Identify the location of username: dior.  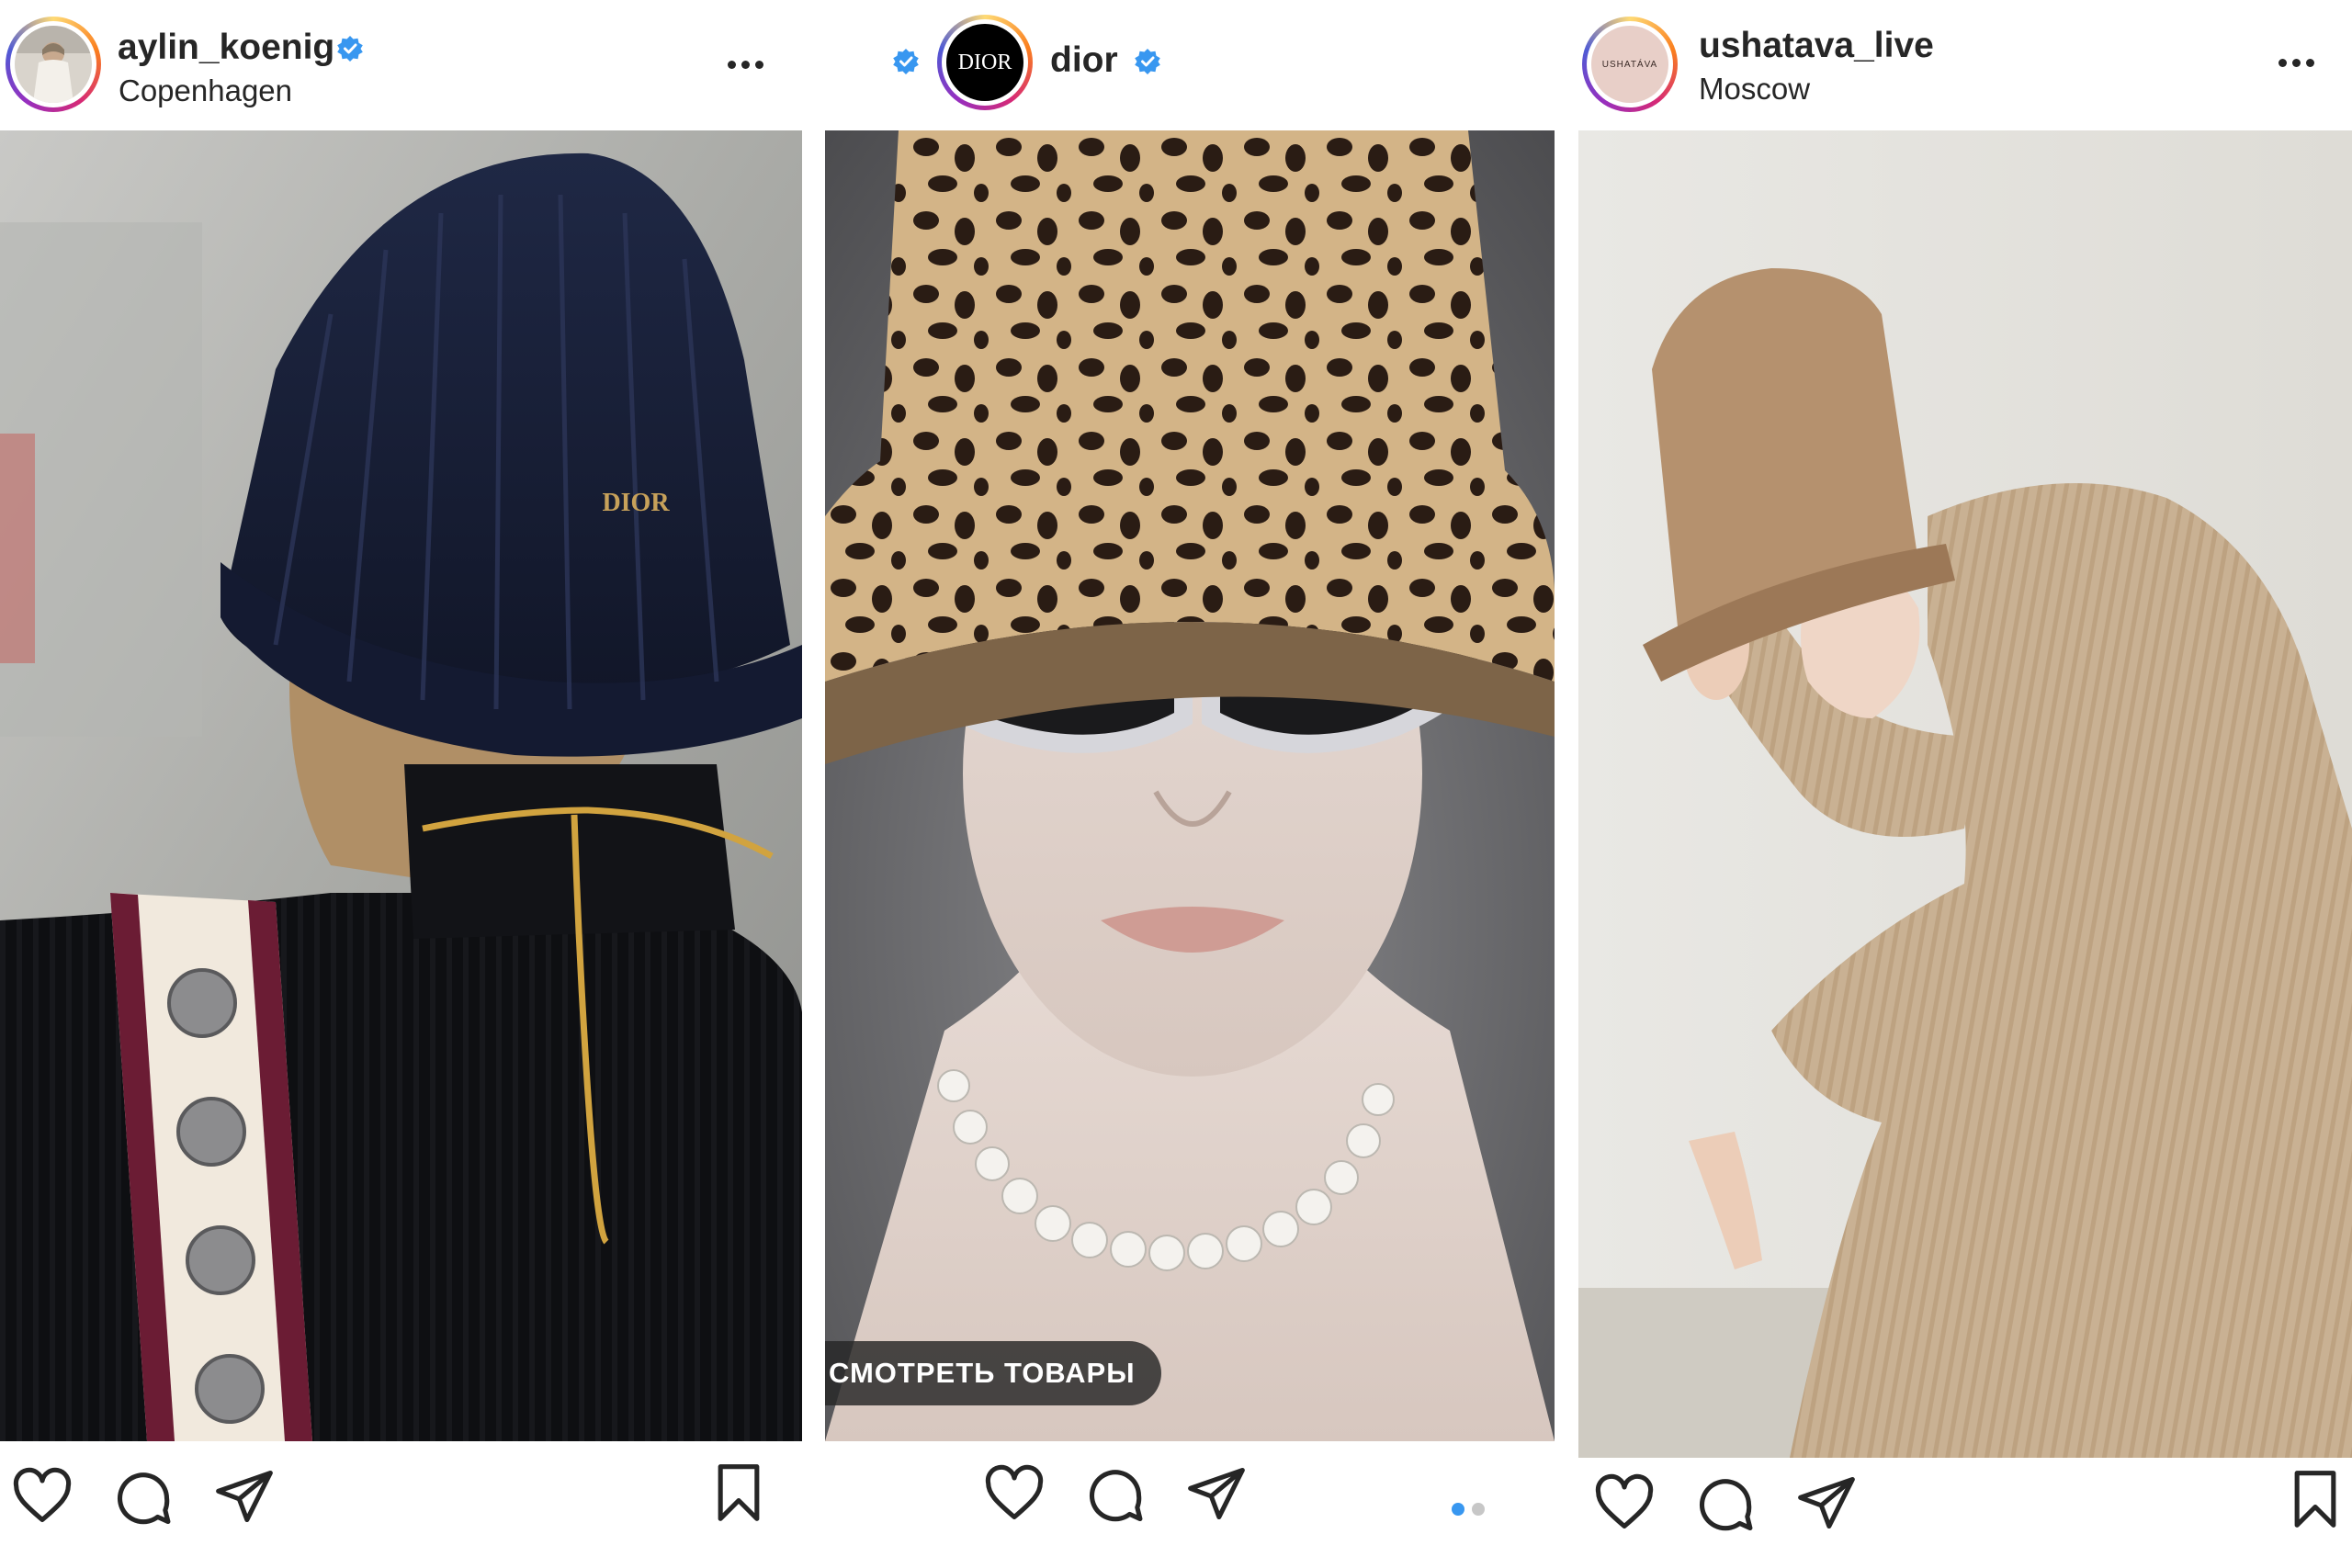
(1084, 60).